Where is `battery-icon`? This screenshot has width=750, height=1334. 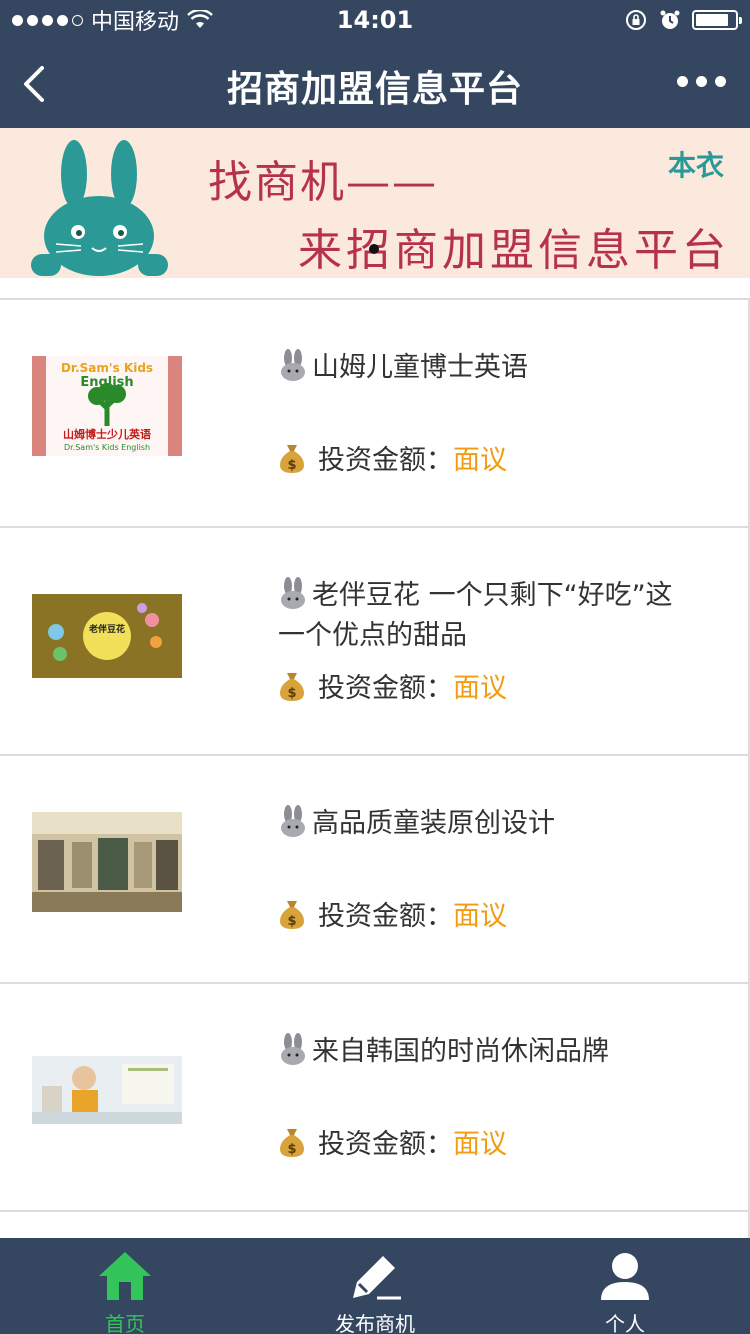 battery-icon is located at coordinates (717, 20).